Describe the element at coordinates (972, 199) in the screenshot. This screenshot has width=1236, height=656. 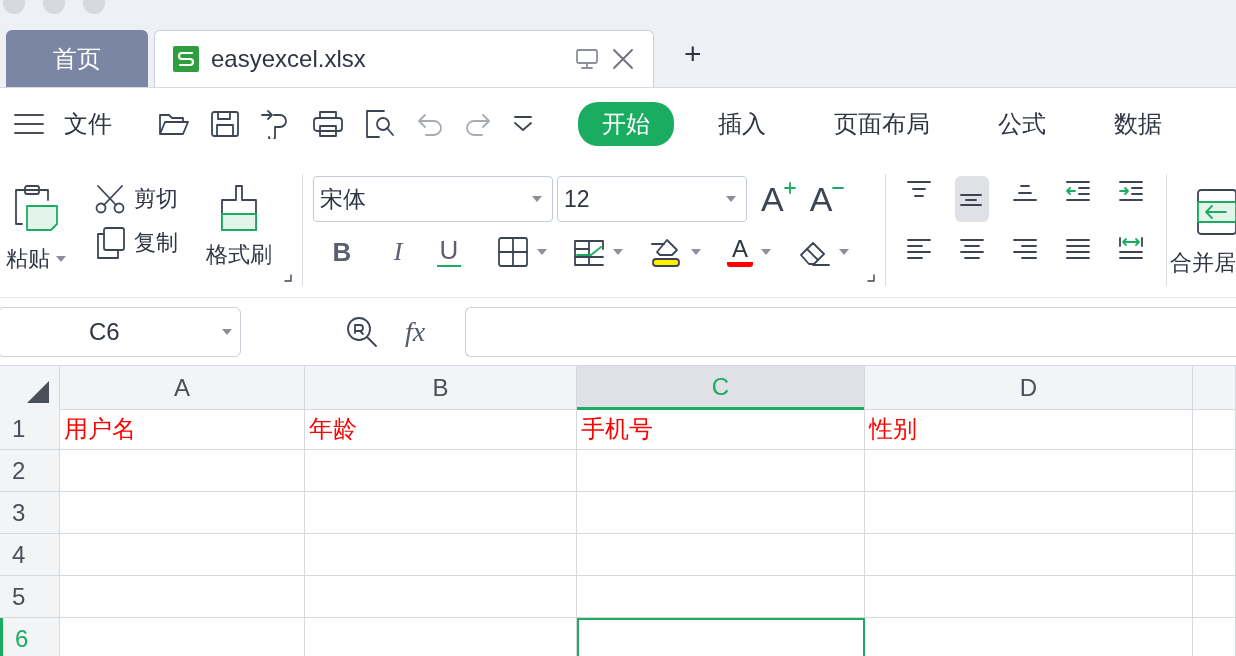
I see `align-middle-button` at that location.